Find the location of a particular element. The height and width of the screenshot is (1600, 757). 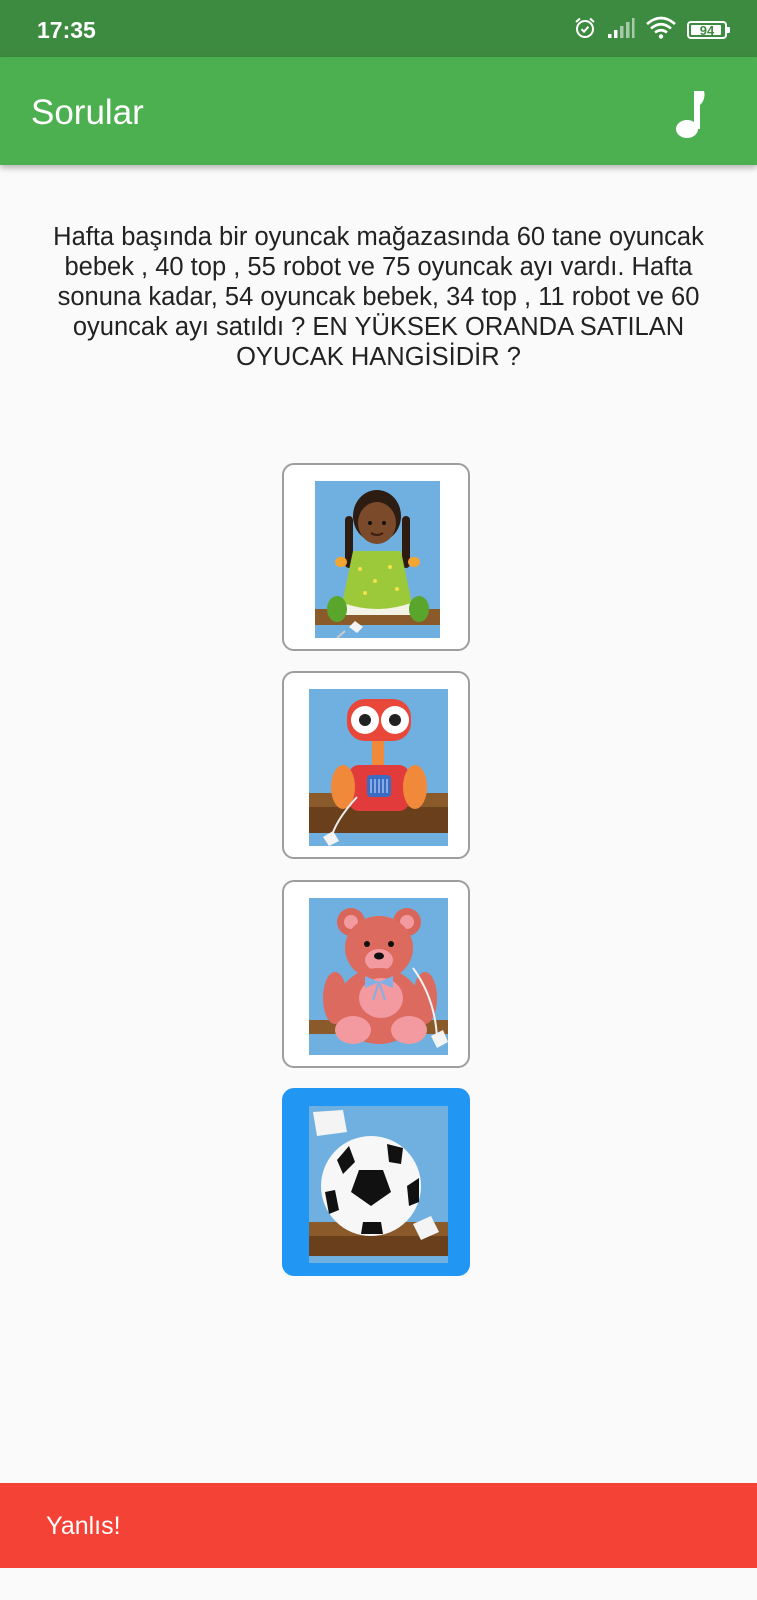

app-bar: Sorular is located at coordinates (378, 111).